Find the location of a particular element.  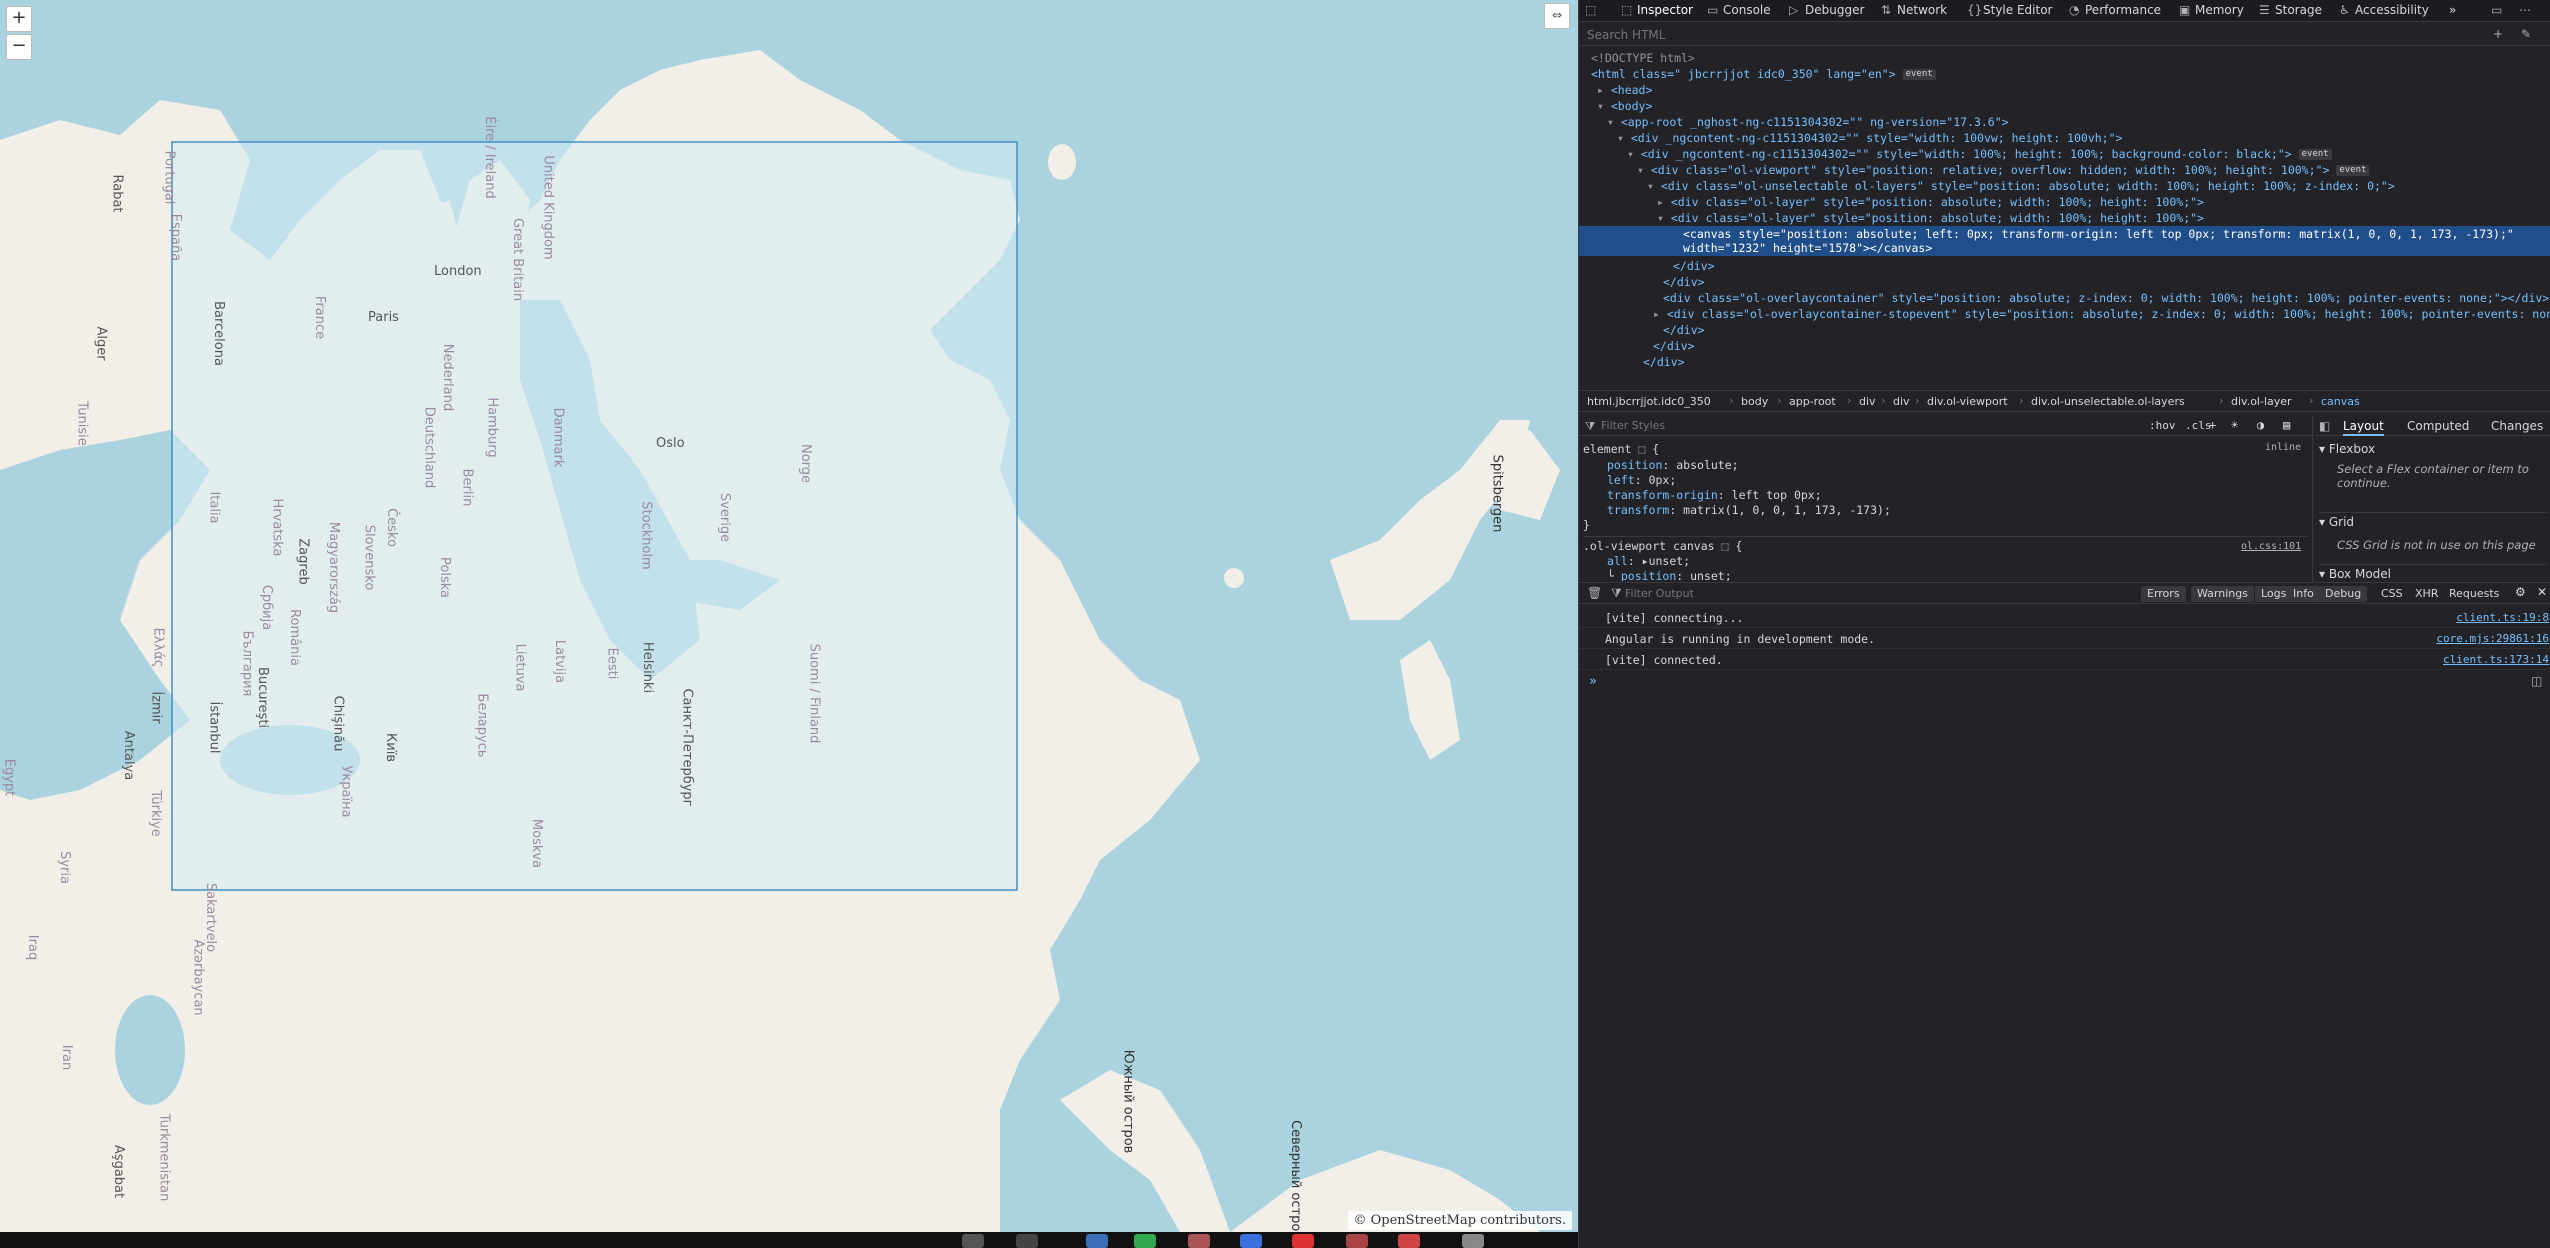

breadcrumb-item-active: canvas is located at coordinates (2340, 401).